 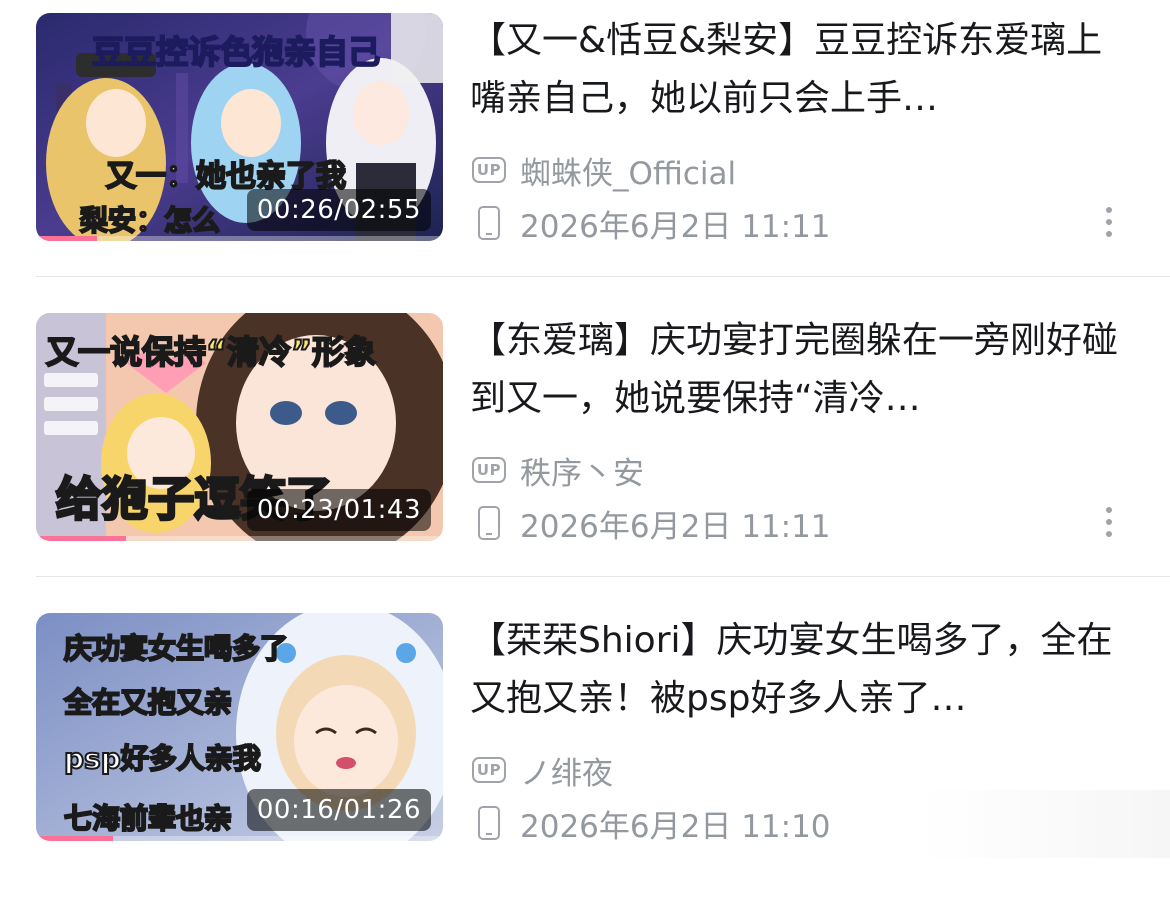 I want to click on video-thumbnail: 豆豆控诉色狍亲自己 又一：她也亲了我 梨安：怎么 00:26/02:55, so click(x=239, y=127).